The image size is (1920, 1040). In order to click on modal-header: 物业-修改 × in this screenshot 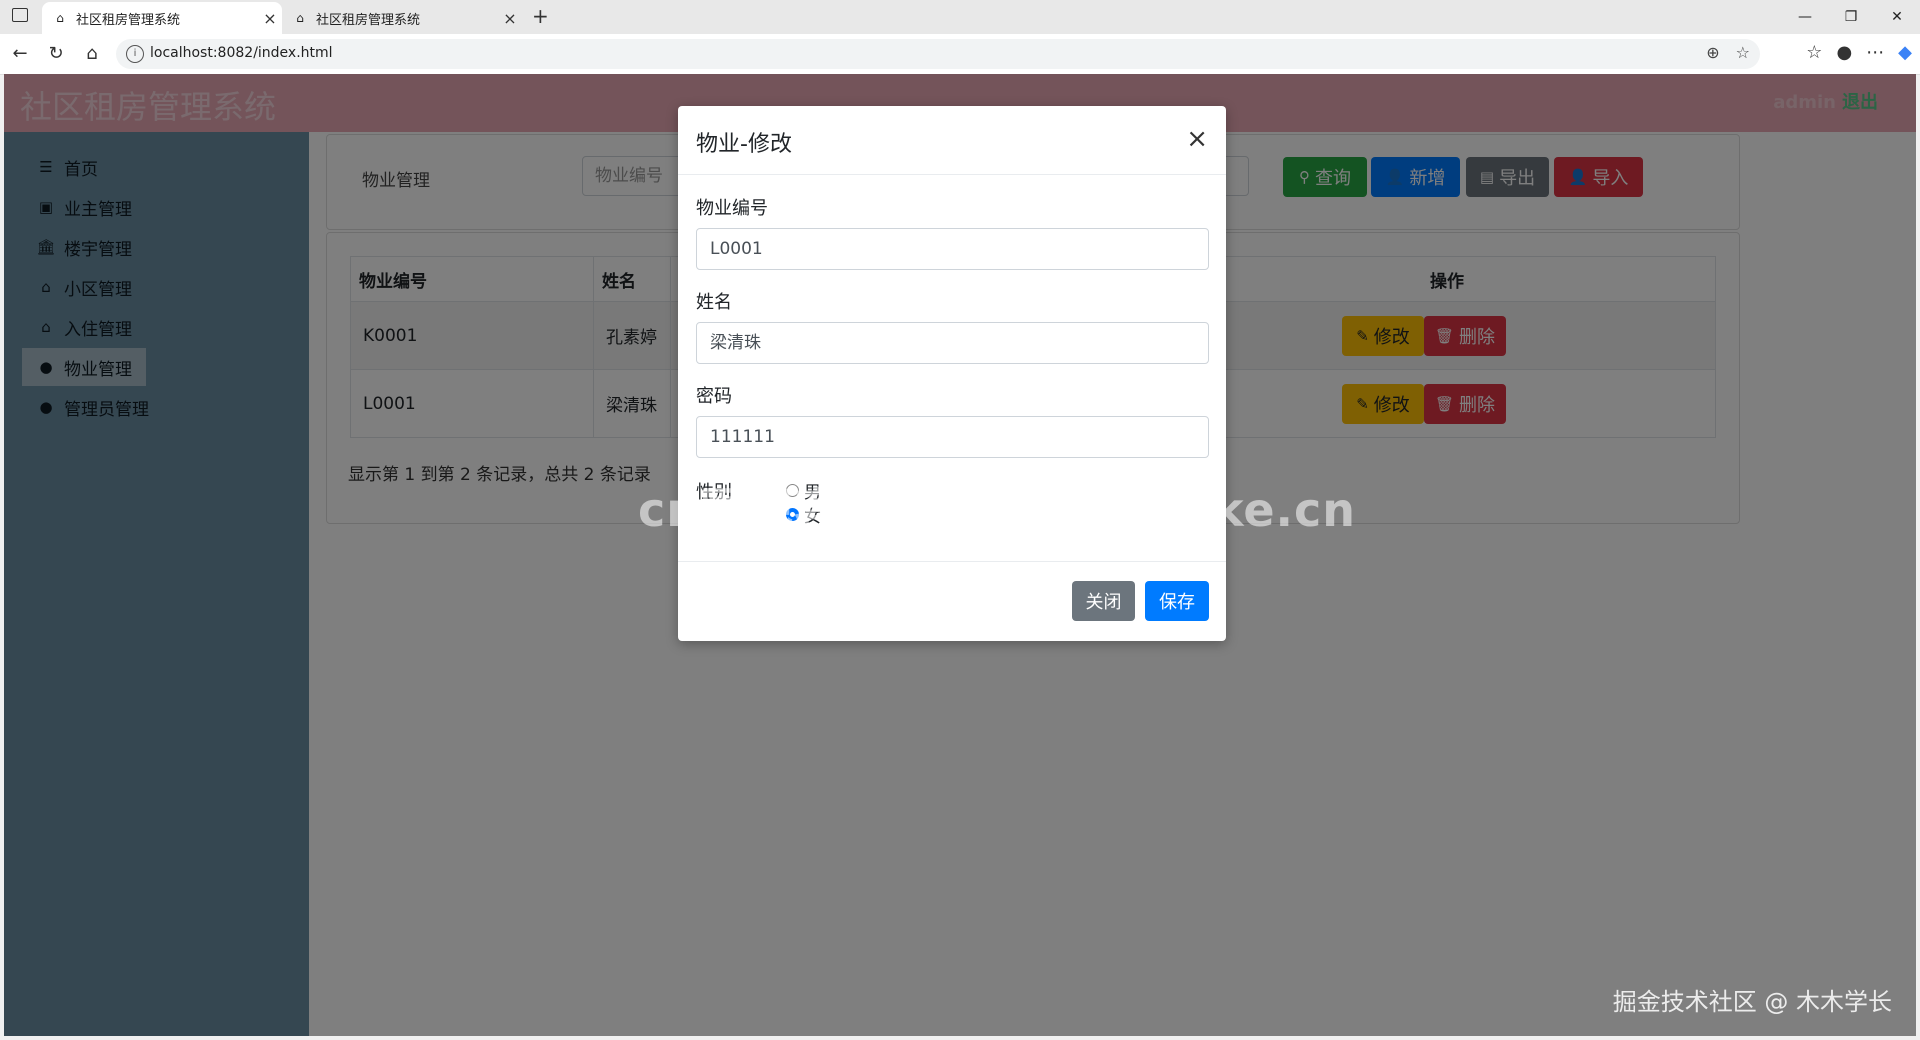, I will do `click(952, 140)`.